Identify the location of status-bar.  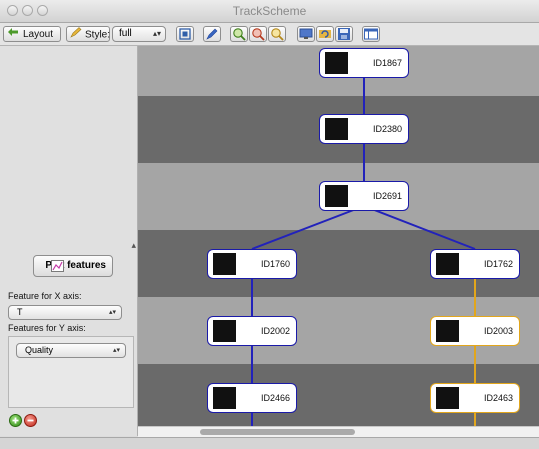
(269, 443).